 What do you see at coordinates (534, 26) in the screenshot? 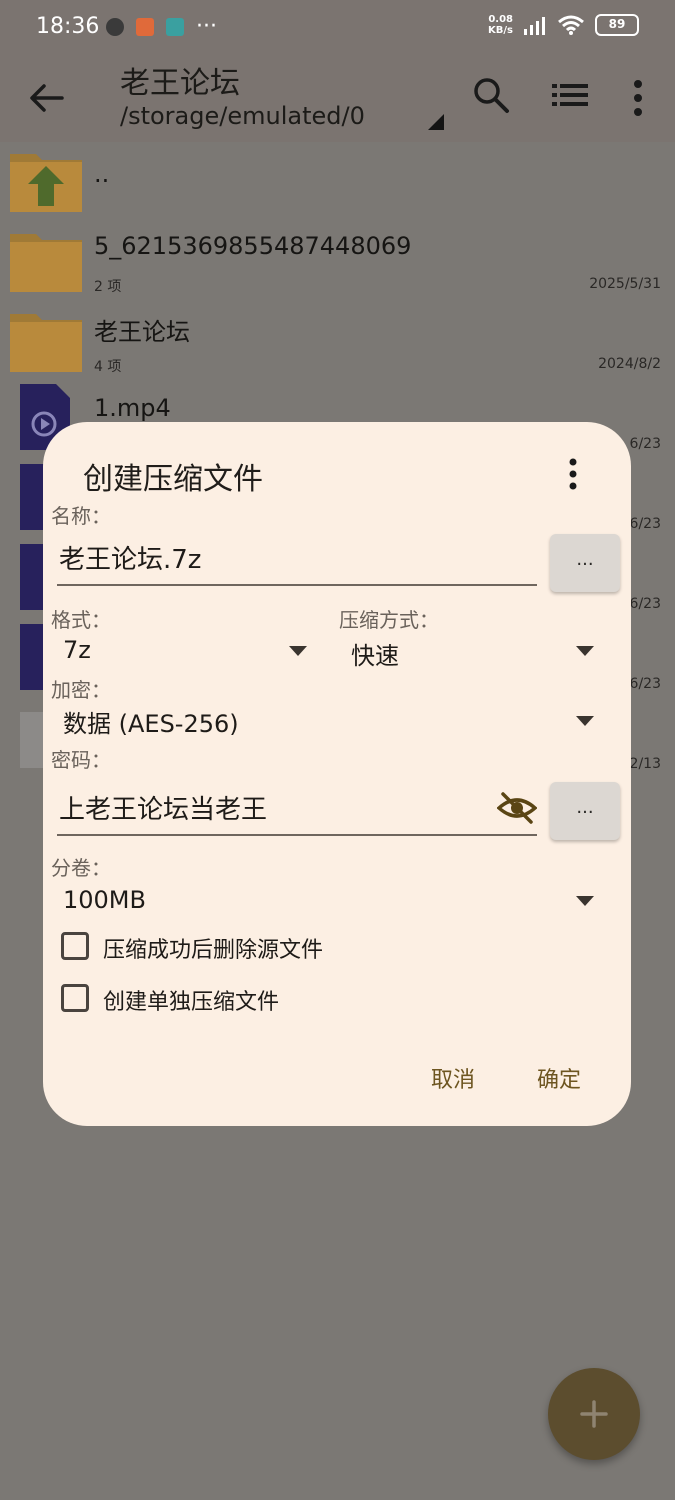
I see `signal-icon` at bounding box center [534, 26].